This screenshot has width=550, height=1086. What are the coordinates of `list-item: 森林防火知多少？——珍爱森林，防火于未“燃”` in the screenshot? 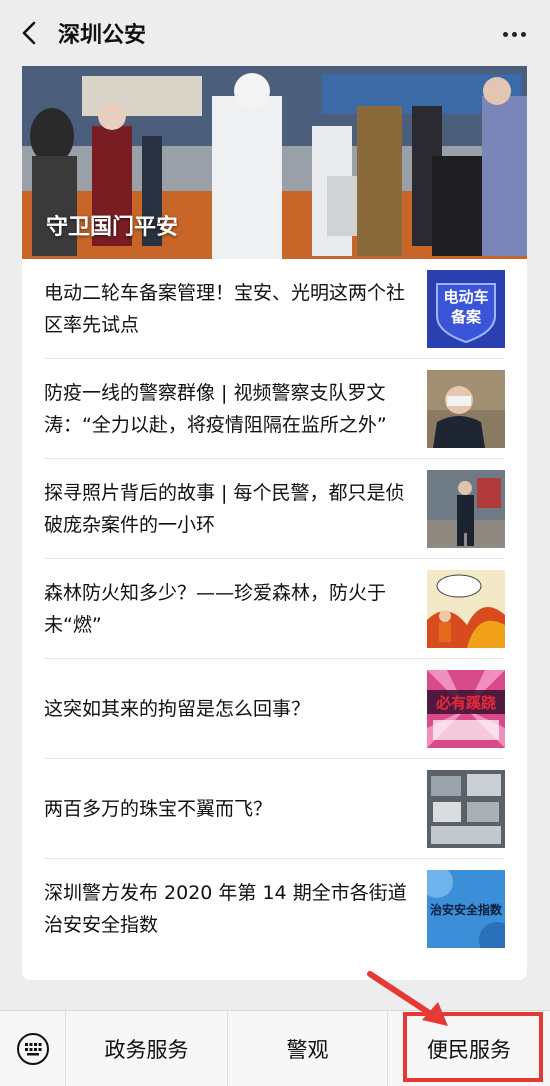 It's located at (274, 609).